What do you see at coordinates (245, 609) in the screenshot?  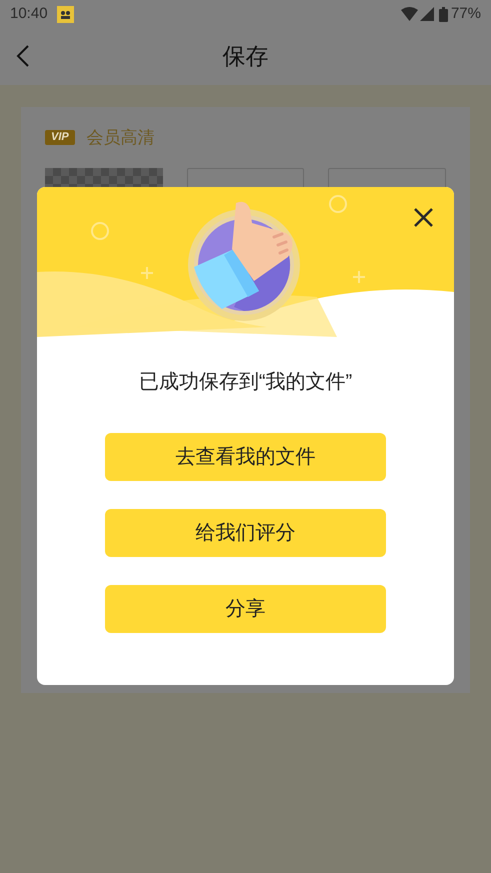 I see `action-button: 分享` at bounding box center [245, 609].